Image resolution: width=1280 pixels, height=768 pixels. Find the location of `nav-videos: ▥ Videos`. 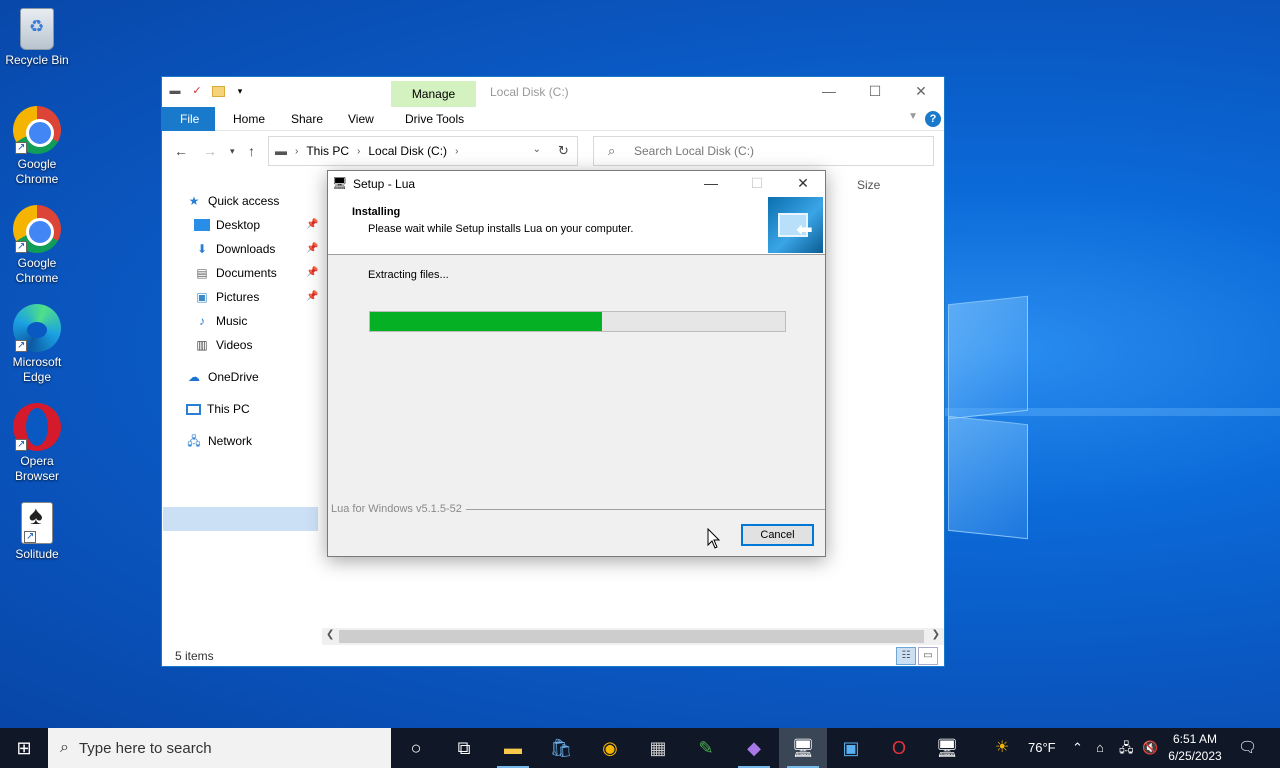

nav-videos: ▥ Videos is located at coordinates (223, 345).